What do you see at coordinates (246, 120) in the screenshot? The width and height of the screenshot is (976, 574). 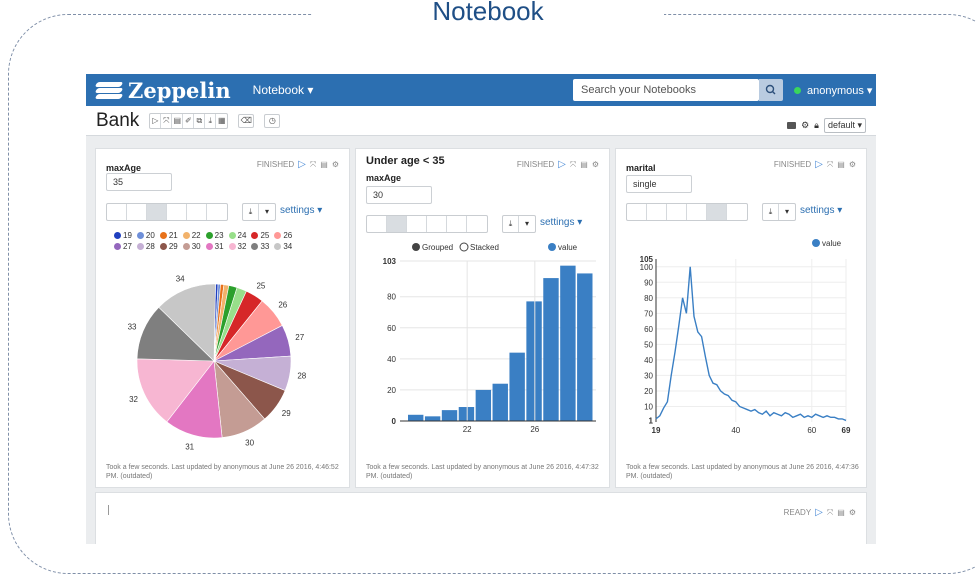 I see `delete-icon: ⌫` at bounding box center [246, 120].